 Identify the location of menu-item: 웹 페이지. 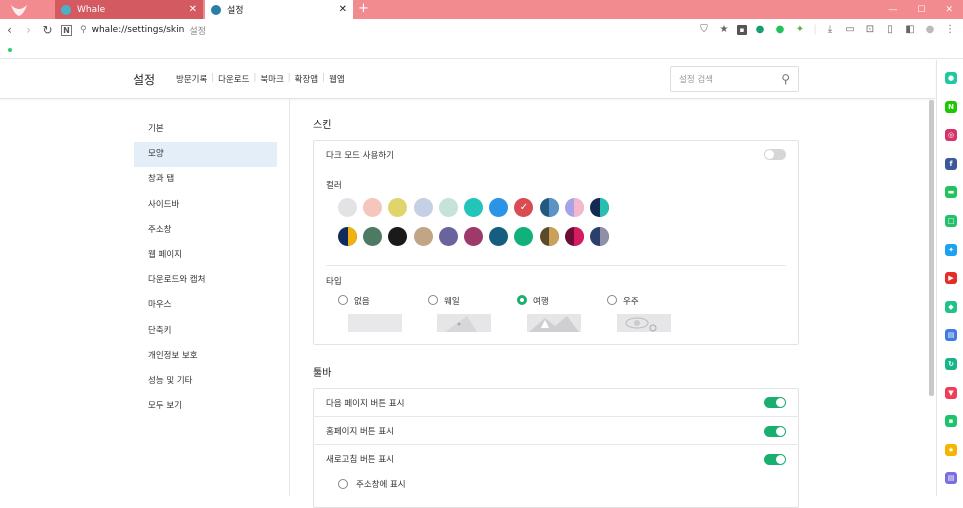
(205, 255).